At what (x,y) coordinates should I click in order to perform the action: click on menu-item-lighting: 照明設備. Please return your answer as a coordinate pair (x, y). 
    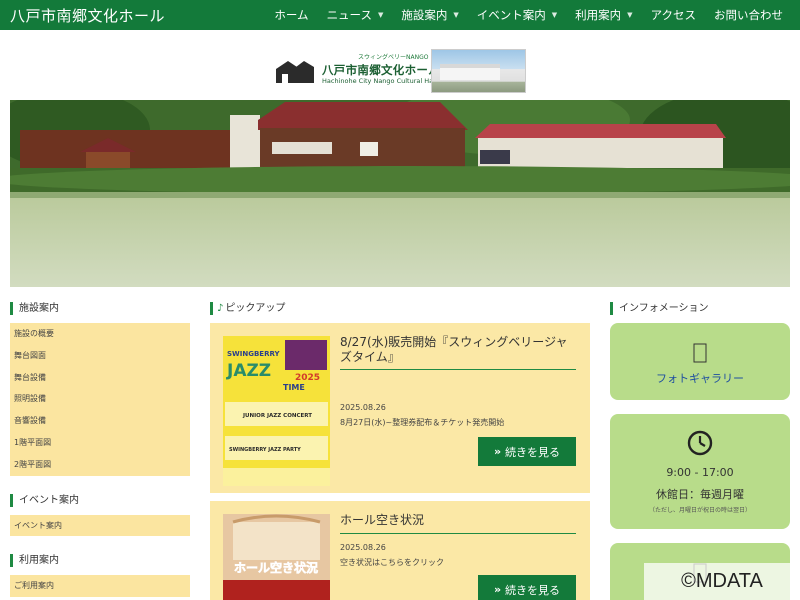
    Looking at the image, I should click on (100, 399).